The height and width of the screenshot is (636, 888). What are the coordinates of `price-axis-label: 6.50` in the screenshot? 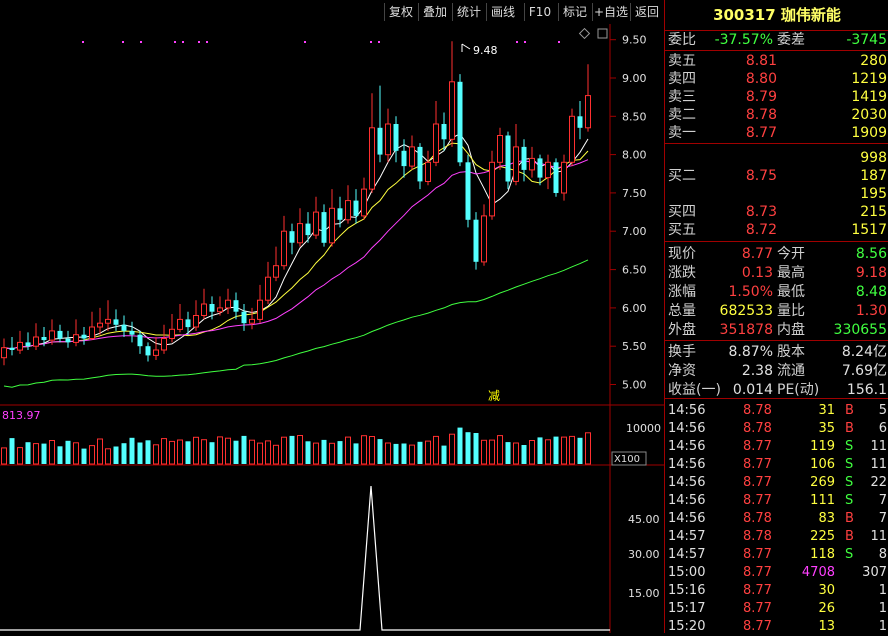 It's located at (634, 270).